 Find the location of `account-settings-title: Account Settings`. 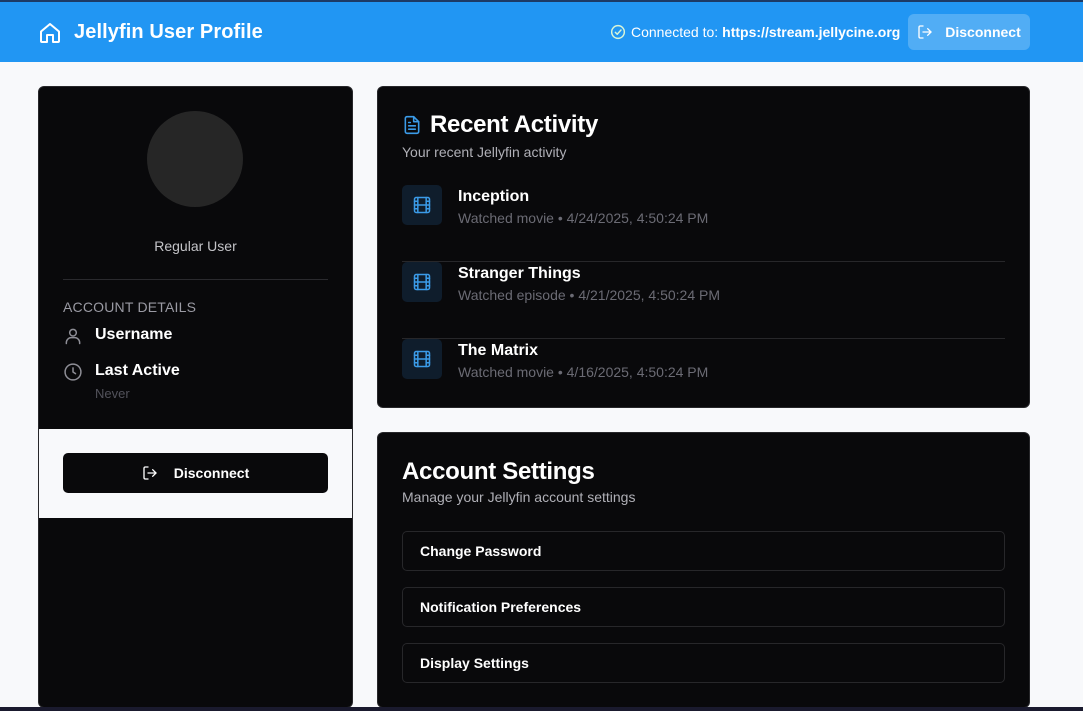

account-settings-title: Account Settings is located at coordinates (498, 471).